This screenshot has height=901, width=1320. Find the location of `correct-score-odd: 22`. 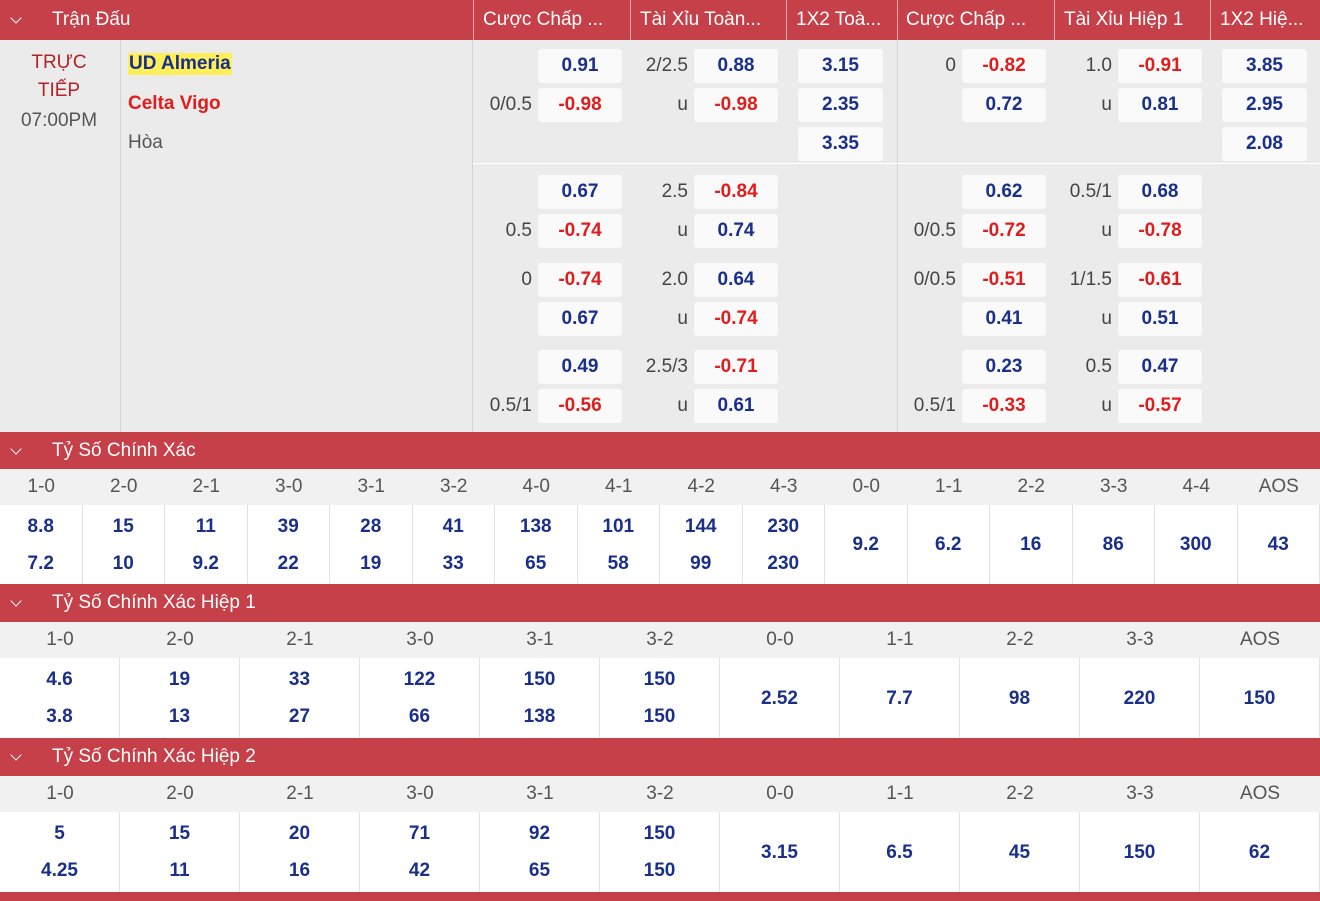

correct-score-odd: 22 is located at coordinates (288, 563).